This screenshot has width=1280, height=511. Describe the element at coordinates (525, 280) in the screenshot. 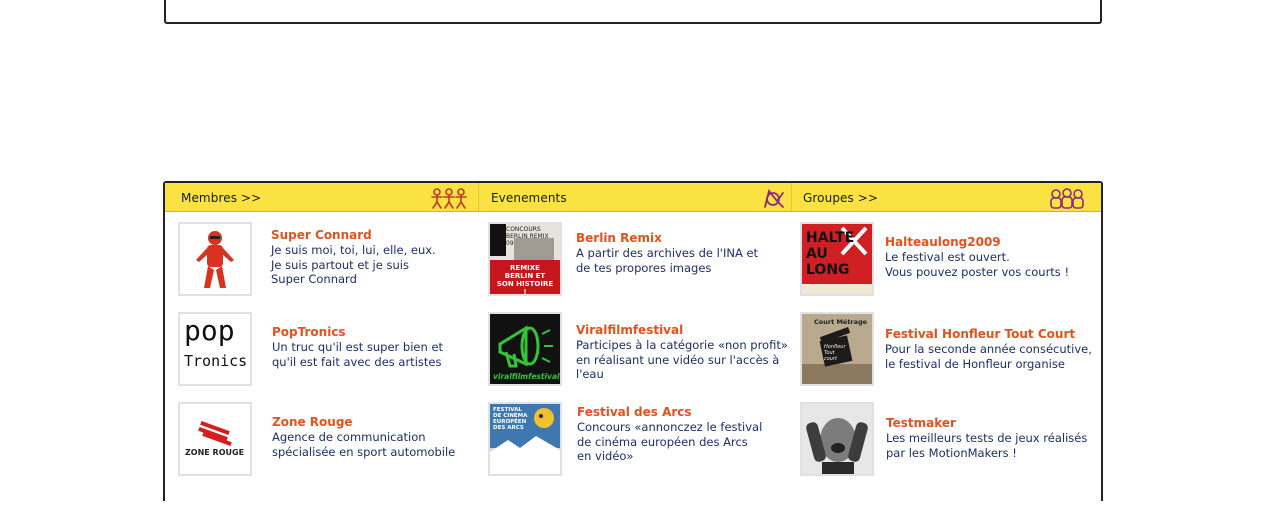

I see `thumbnail-text: REMIXE BERLIN ET SON HISTOIRE !` at that location.